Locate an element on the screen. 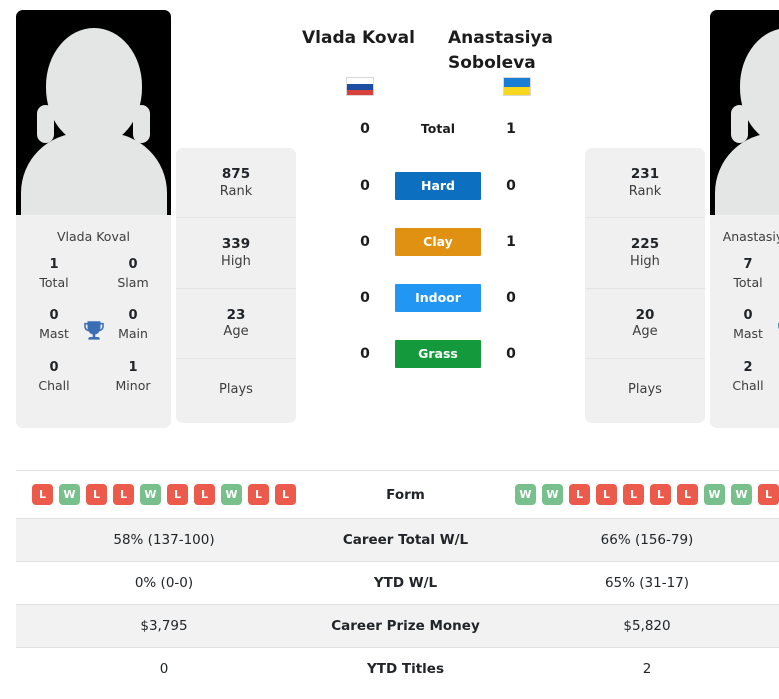 This screenshot has width=779, height=699. h2h-row-grass: 0 Grass 0 is located at coordinates (438, 354).